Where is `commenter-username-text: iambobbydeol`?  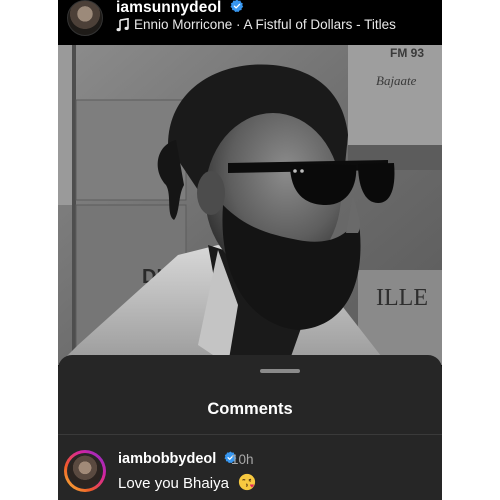
commenter-username-text: iambobbydeol is located at coordinates (167, 459).